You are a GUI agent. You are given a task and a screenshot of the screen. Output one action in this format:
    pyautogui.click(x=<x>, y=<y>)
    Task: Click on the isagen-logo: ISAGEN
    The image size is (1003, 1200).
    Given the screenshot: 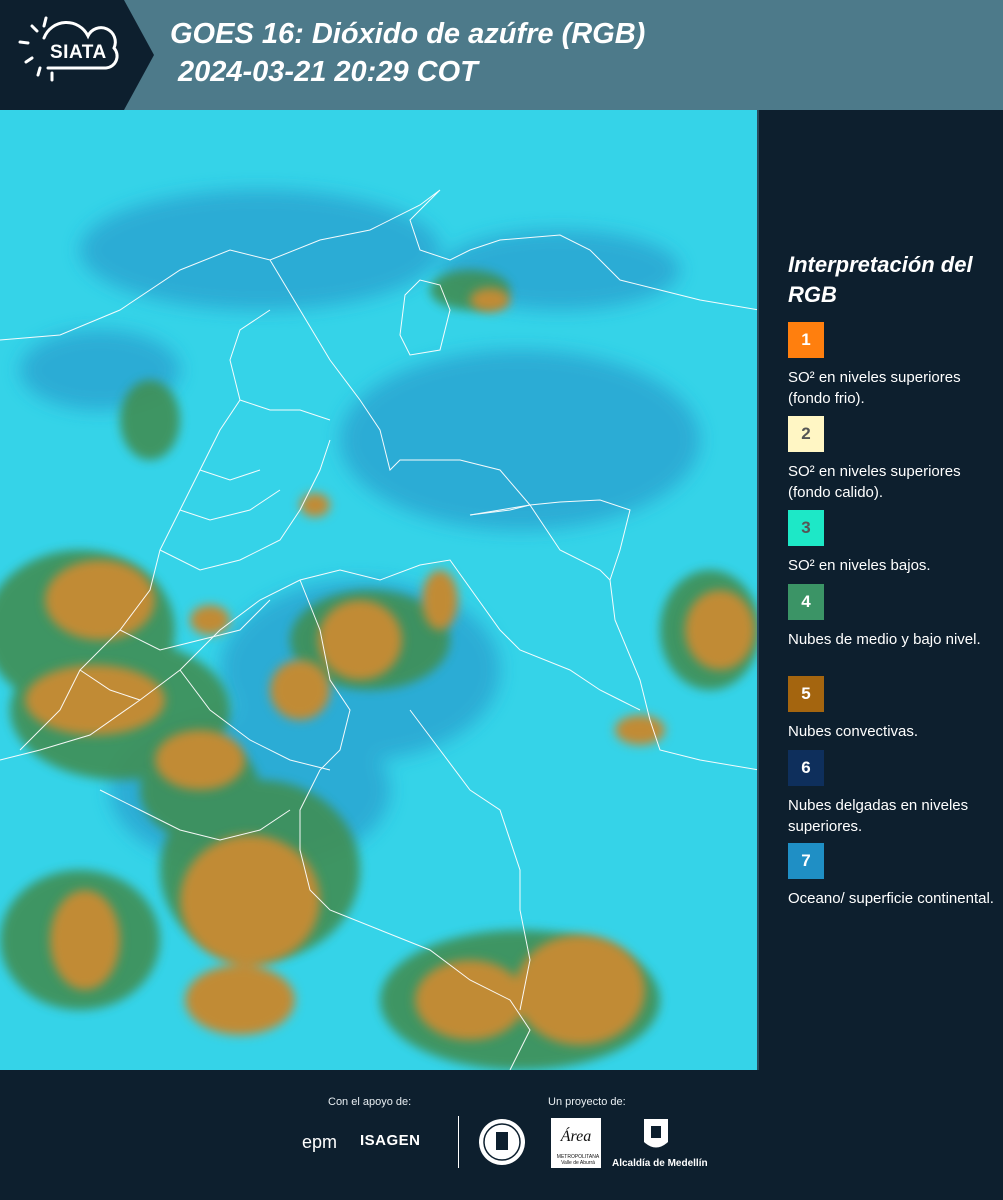 What is the action you would take?
    pyautogui.click(x=390, y=1140)
    